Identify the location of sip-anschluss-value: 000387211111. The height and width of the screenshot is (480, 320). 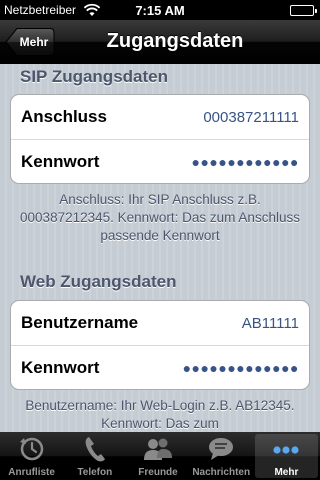
(251, 117).